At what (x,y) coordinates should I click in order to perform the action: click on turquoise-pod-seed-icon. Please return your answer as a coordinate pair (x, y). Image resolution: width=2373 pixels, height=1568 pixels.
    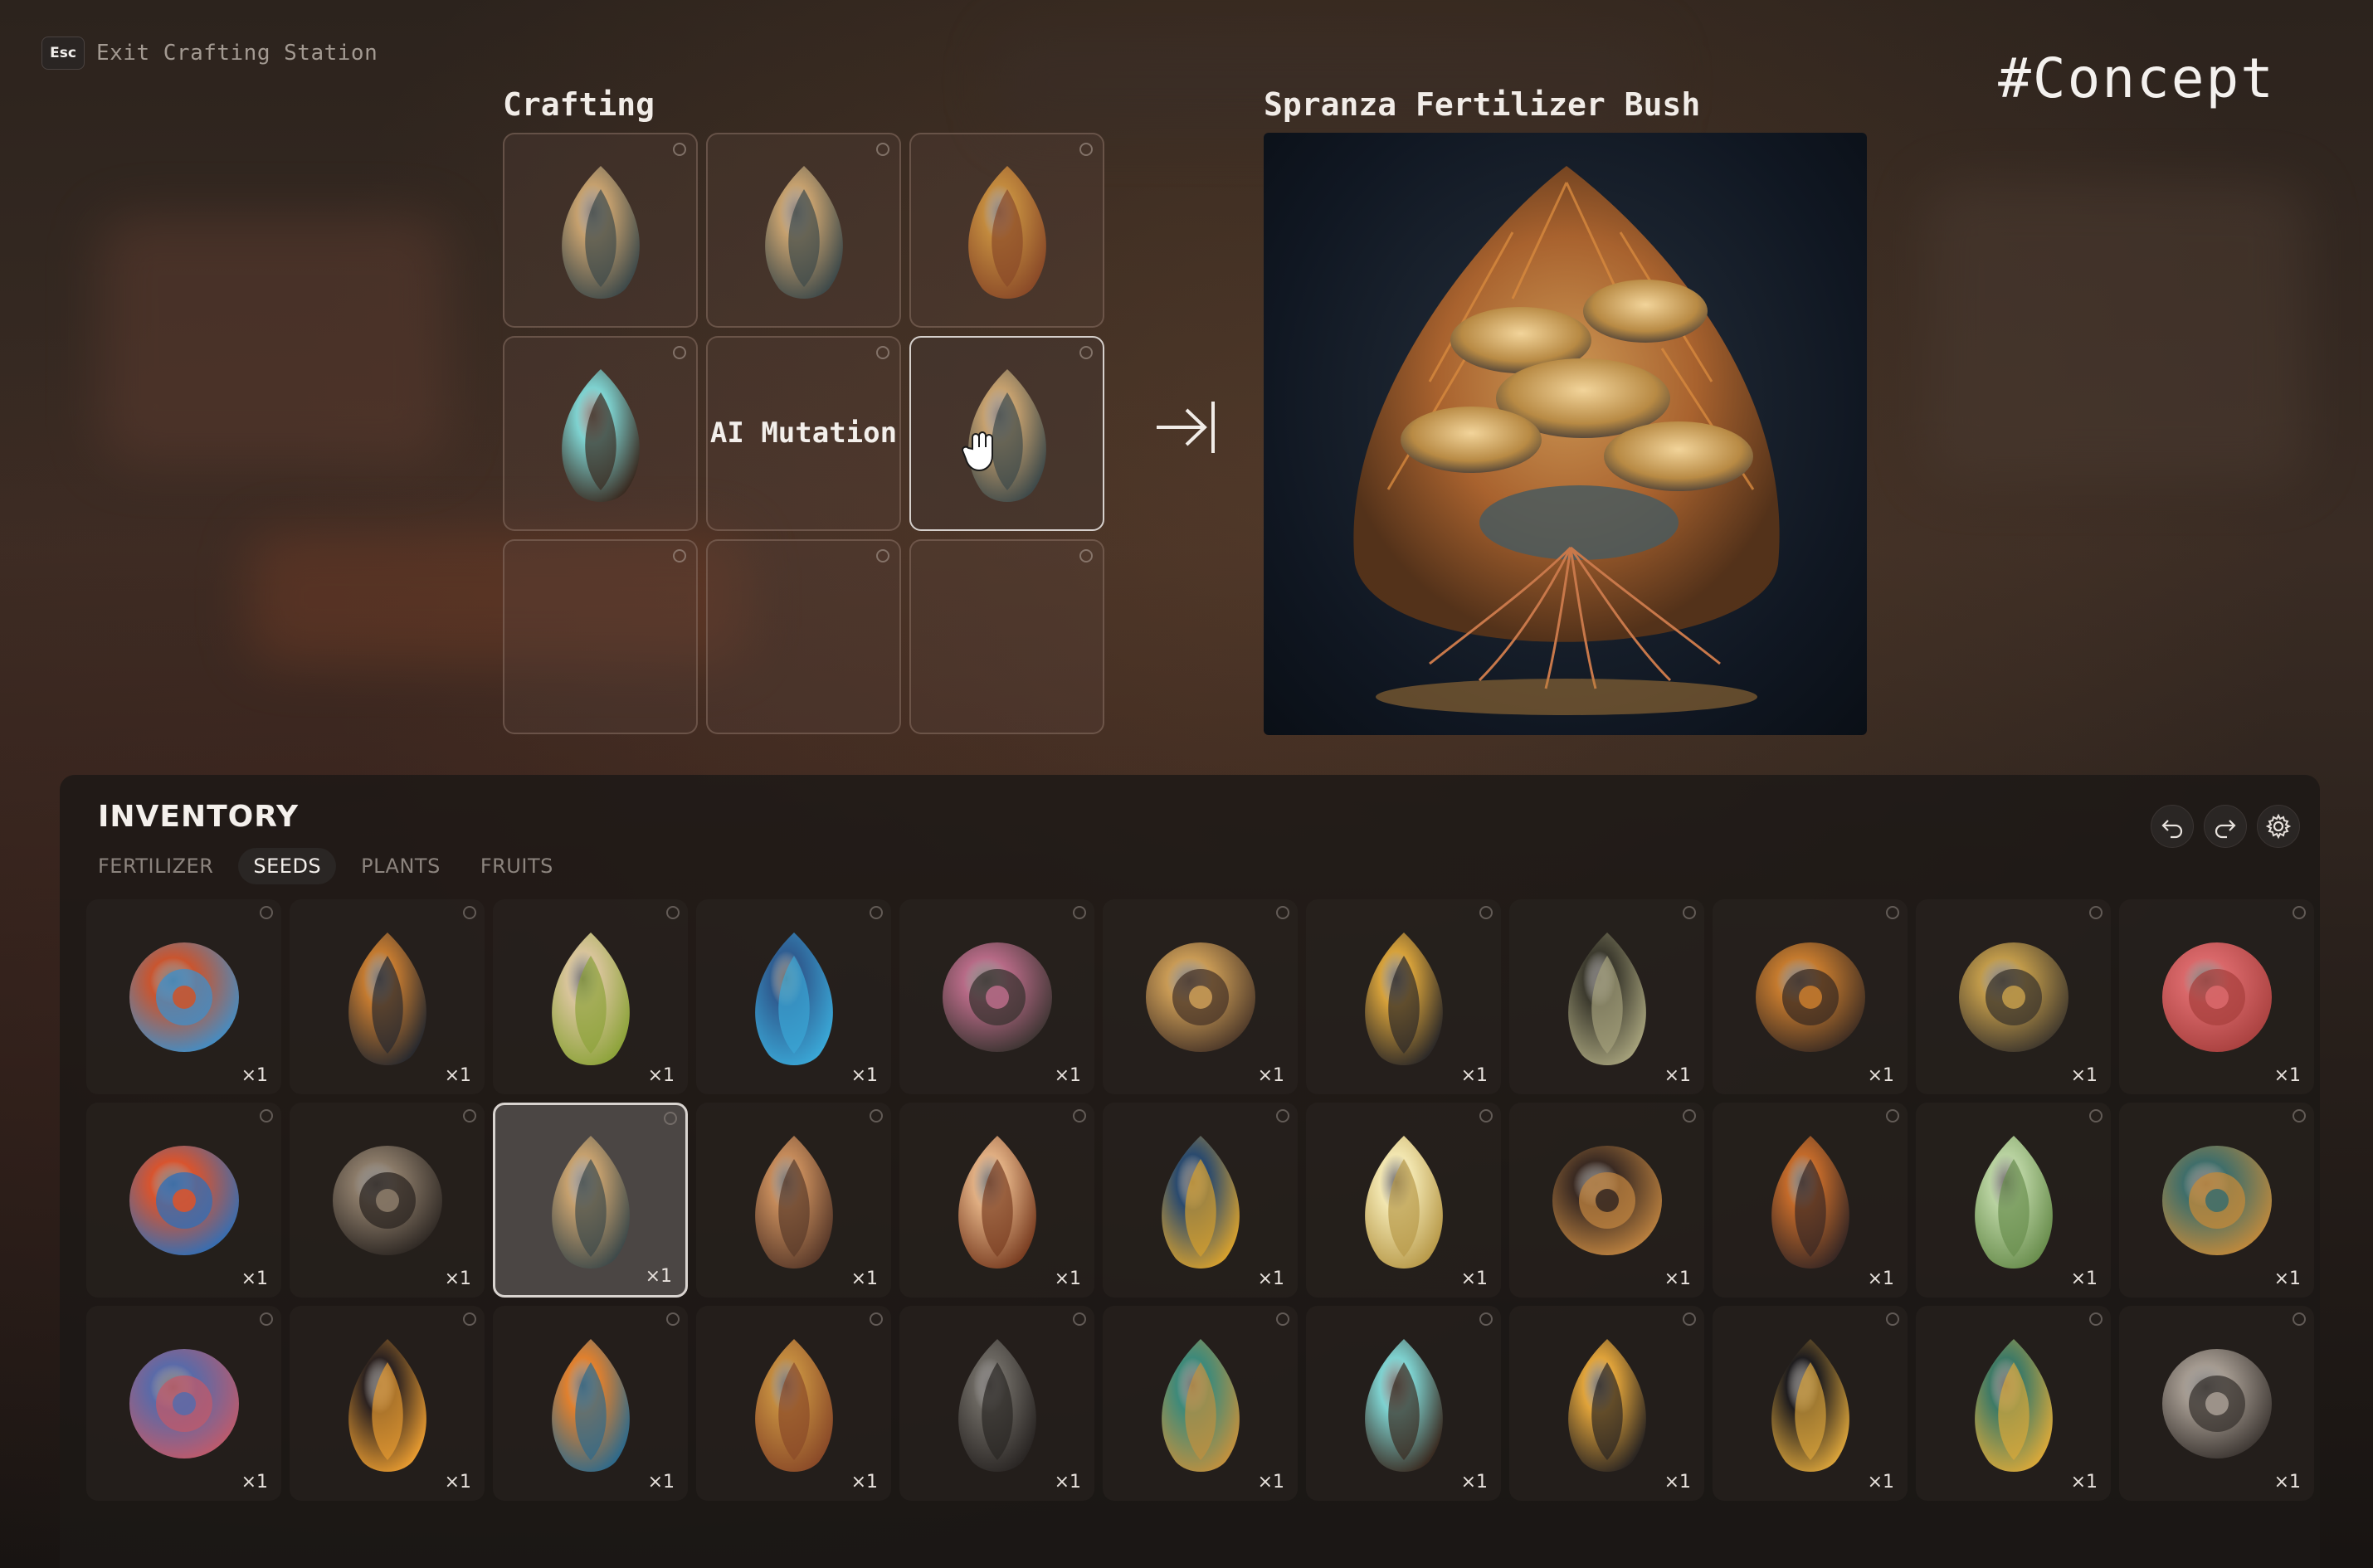
    Looking at the image, I should click on (1403, 1405).